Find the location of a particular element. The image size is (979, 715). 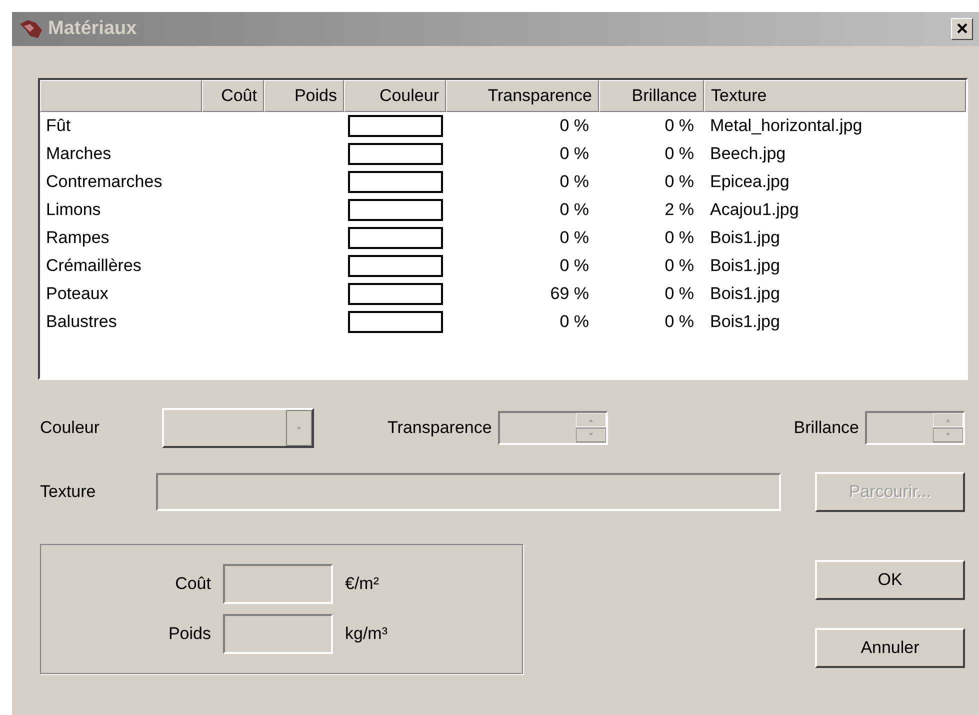

close-button: × is located at coordinates (962, 29).